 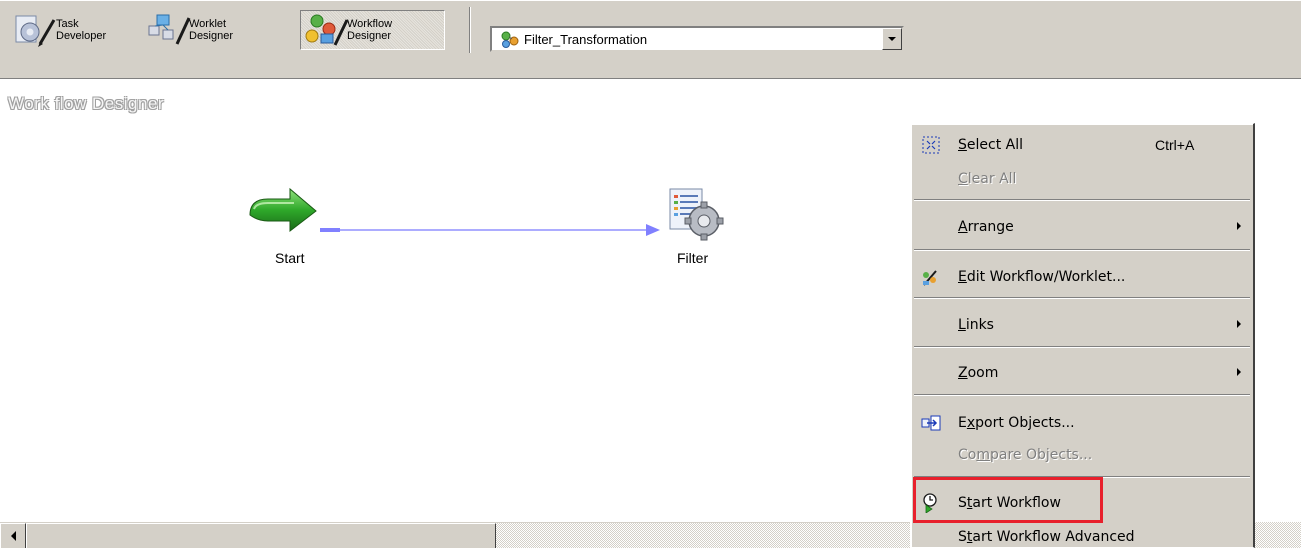 What do you see at coordinates (1083, 372) in the screenshot?
I see `menu-item-zoom: Zoom` at bounding box center [1083, 372].